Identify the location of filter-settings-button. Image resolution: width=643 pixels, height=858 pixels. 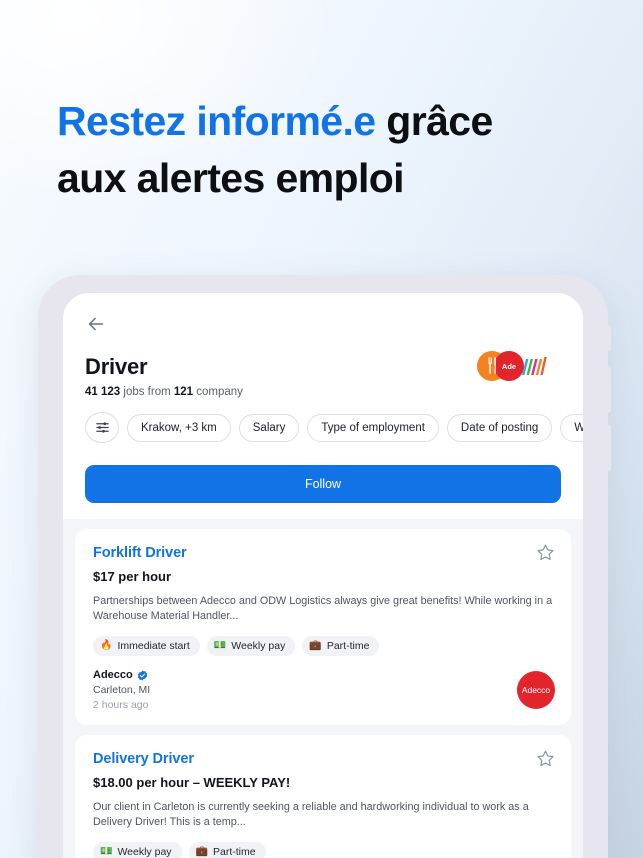
(102, 427).